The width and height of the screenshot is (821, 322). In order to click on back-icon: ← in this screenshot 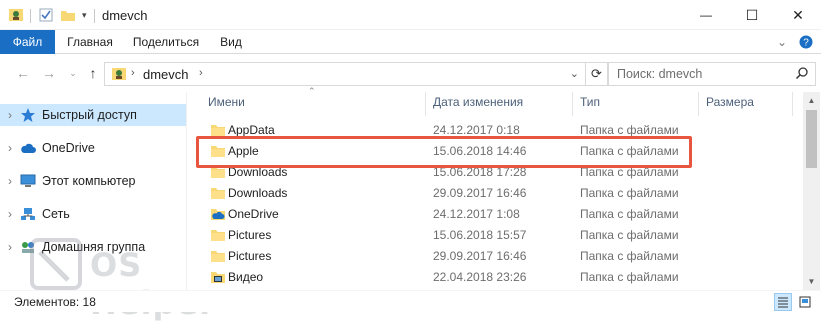, I will do `click(23, 73)`.